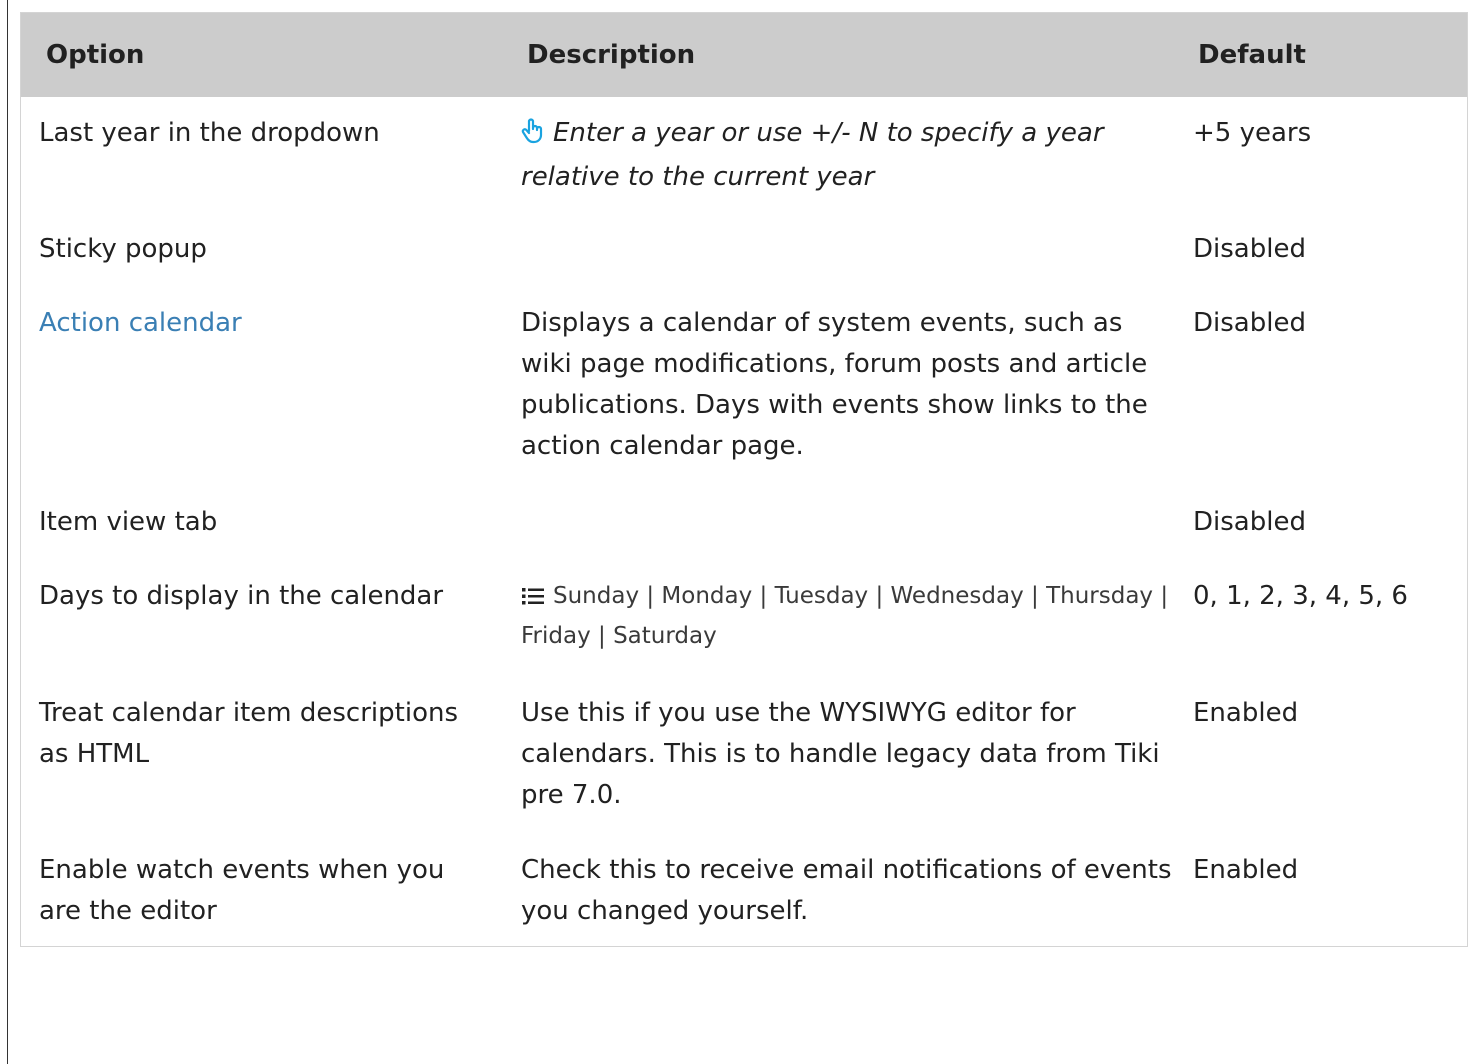  Describe the element at coordinates (123, 249) in the screenshot. I see `option-cell: Sticky popup` at that location.